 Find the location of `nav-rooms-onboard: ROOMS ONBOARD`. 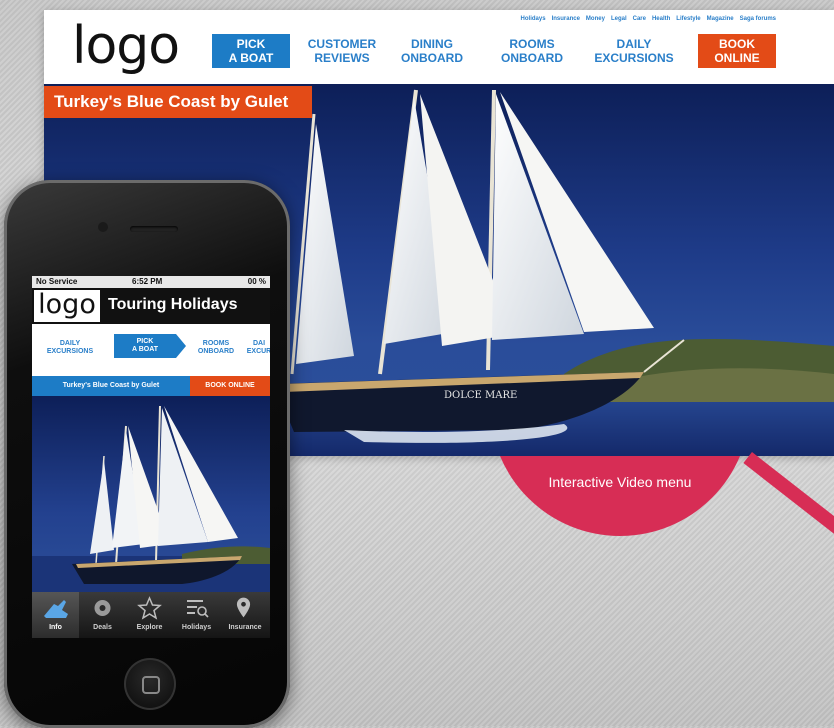

nav-rooms-onboard: ROOMS ONBOARD is located at coordinates (532, 51).